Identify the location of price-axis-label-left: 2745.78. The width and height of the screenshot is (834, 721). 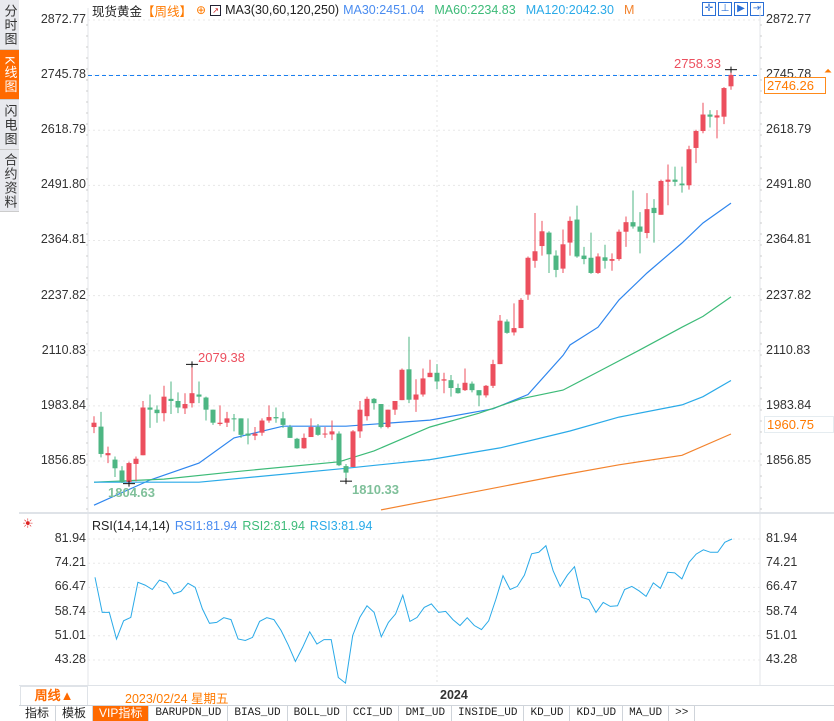
(63, 74).